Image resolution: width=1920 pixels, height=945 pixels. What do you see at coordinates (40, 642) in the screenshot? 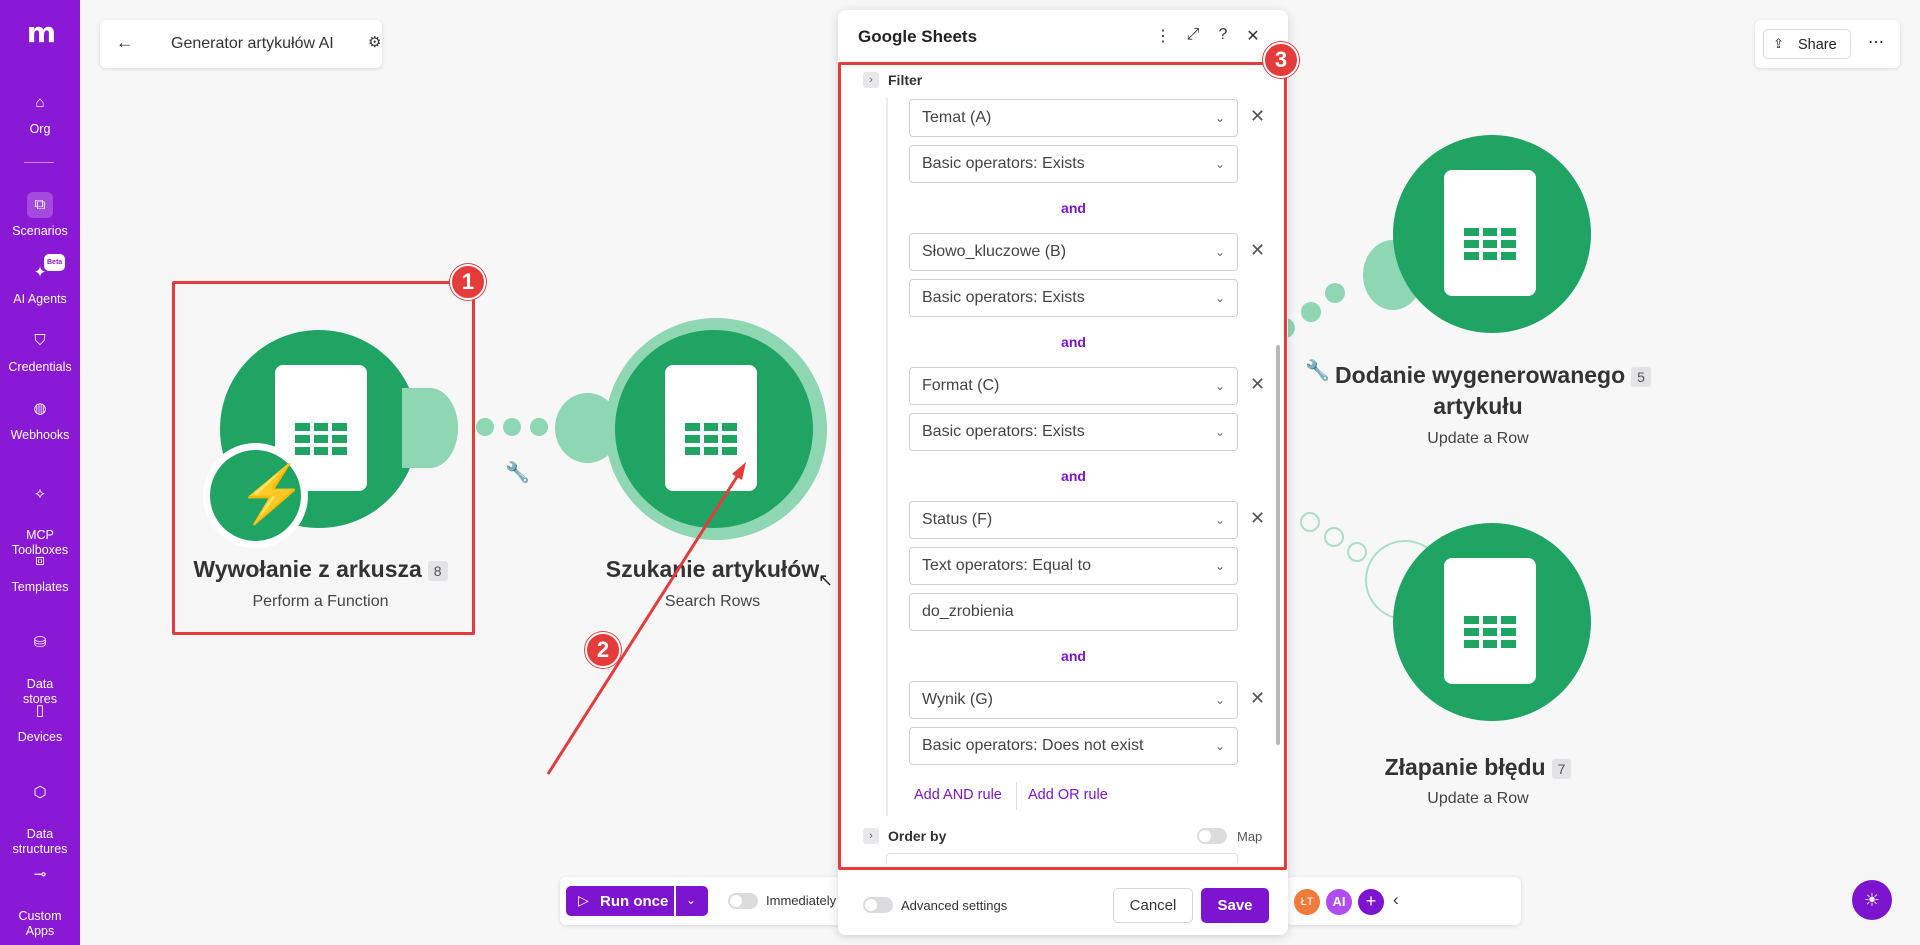
I see `database-icon: ⛁` at bounding box center [40, 642].